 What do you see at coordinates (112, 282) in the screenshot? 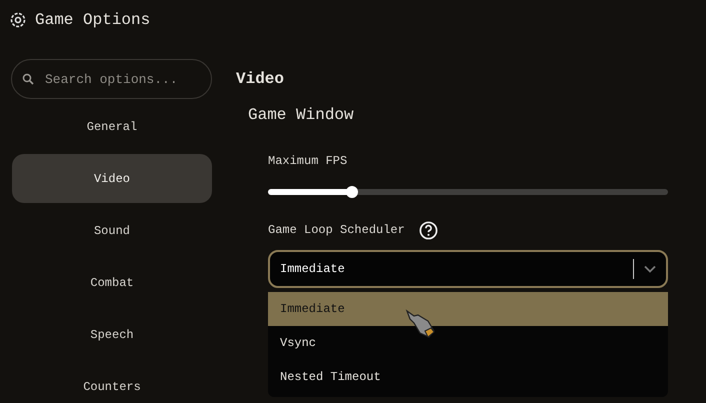
I see `sidebar-item: Combat` at bounding box center [112, 282].